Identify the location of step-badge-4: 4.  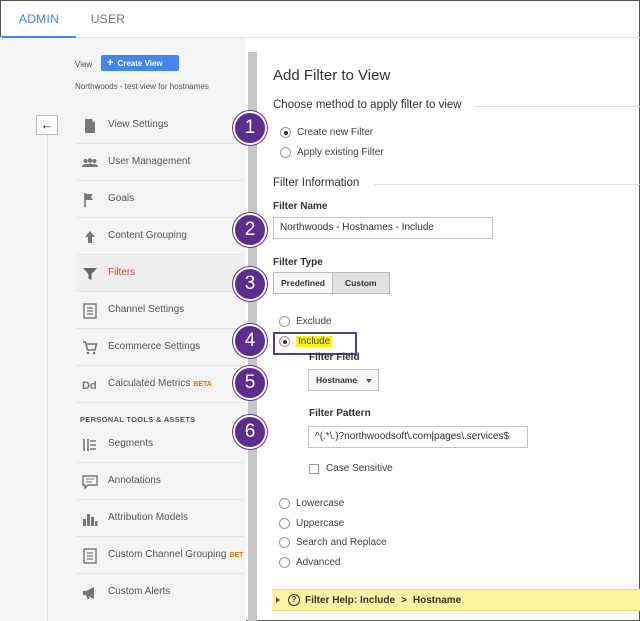
(250, 341).